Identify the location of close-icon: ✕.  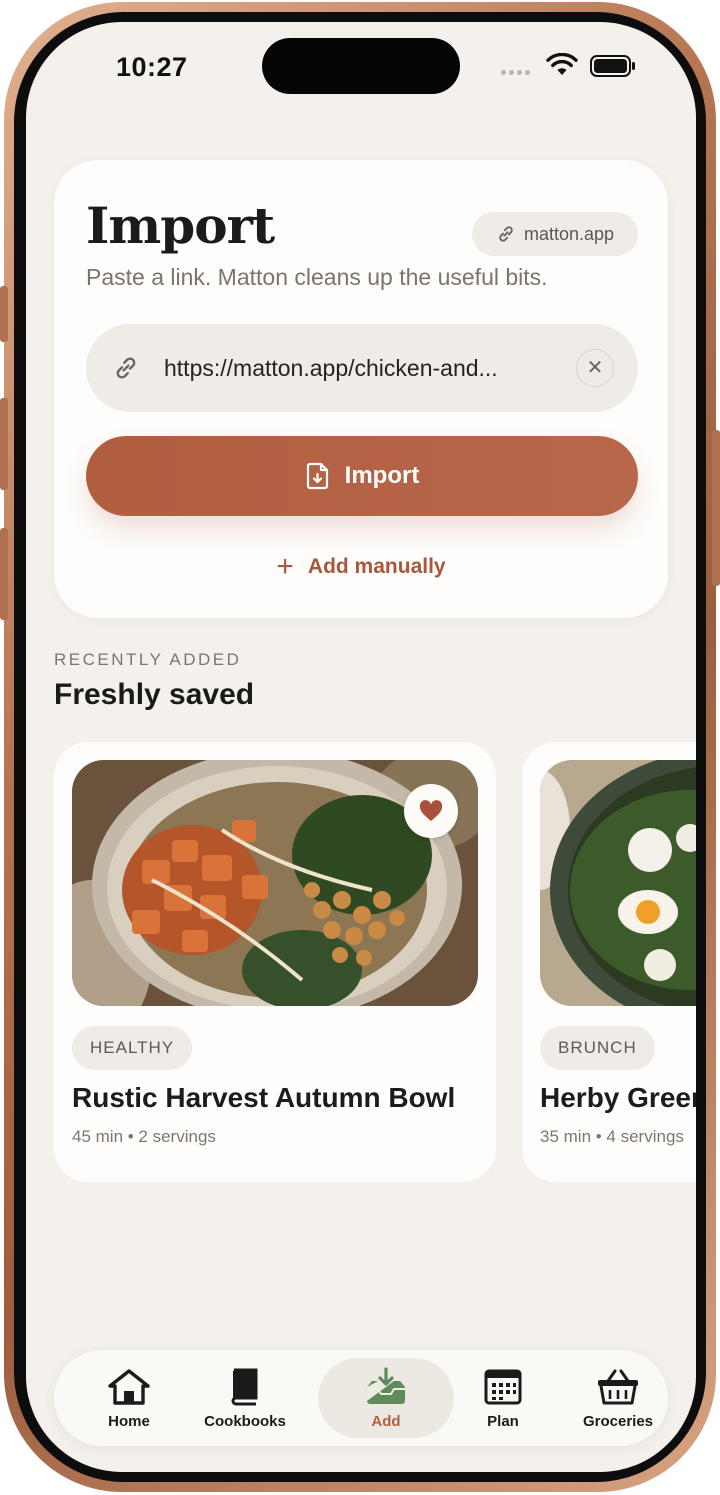
(595, 368).